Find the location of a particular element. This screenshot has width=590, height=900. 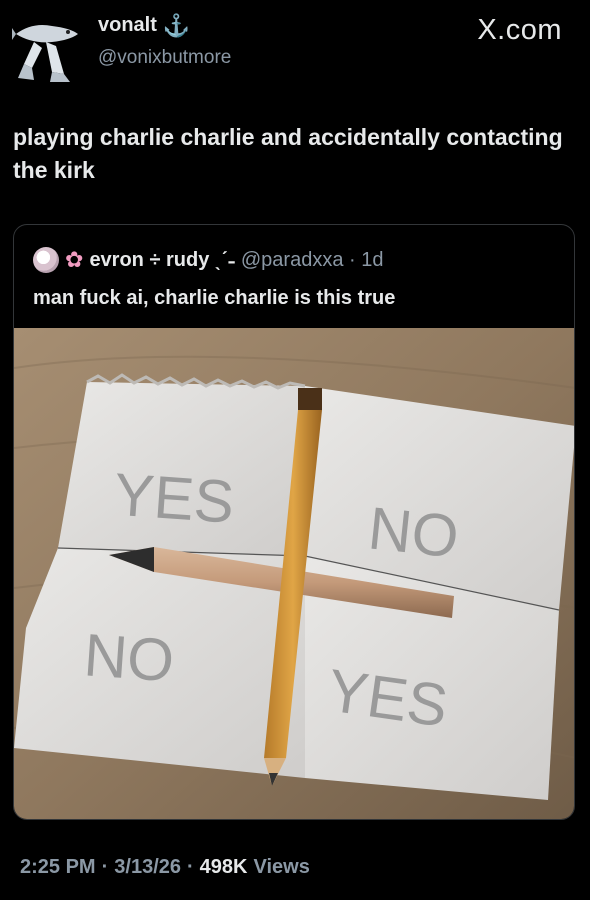

author-name-row: vonalt ⚓ is located at coordinates (144, 25).